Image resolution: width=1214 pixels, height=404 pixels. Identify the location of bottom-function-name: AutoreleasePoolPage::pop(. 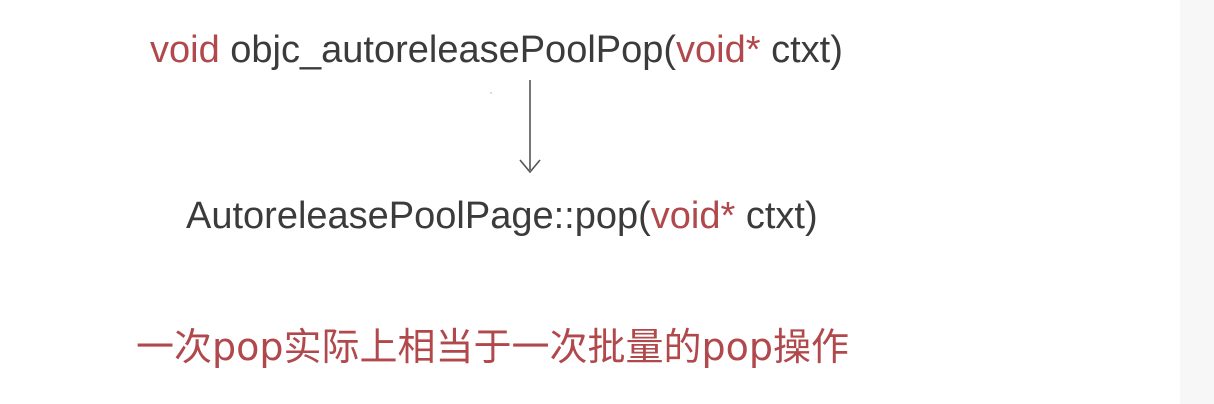
(418, 216).